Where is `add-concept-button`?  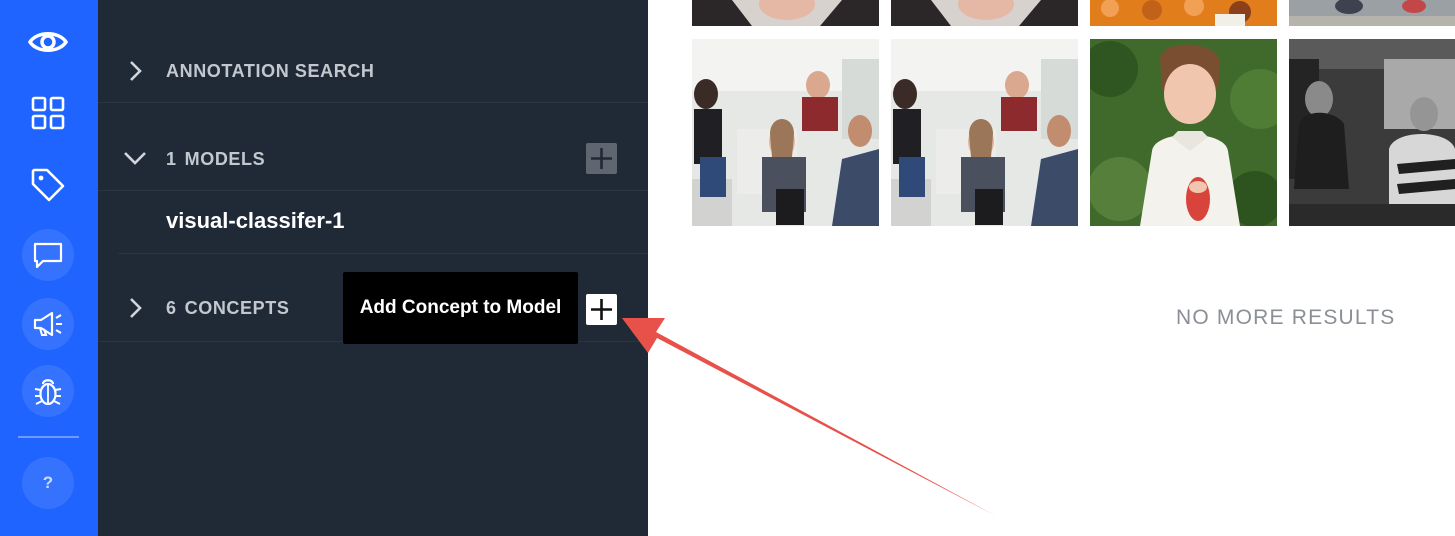
add-concept-button is located at coordinates (601, 309).